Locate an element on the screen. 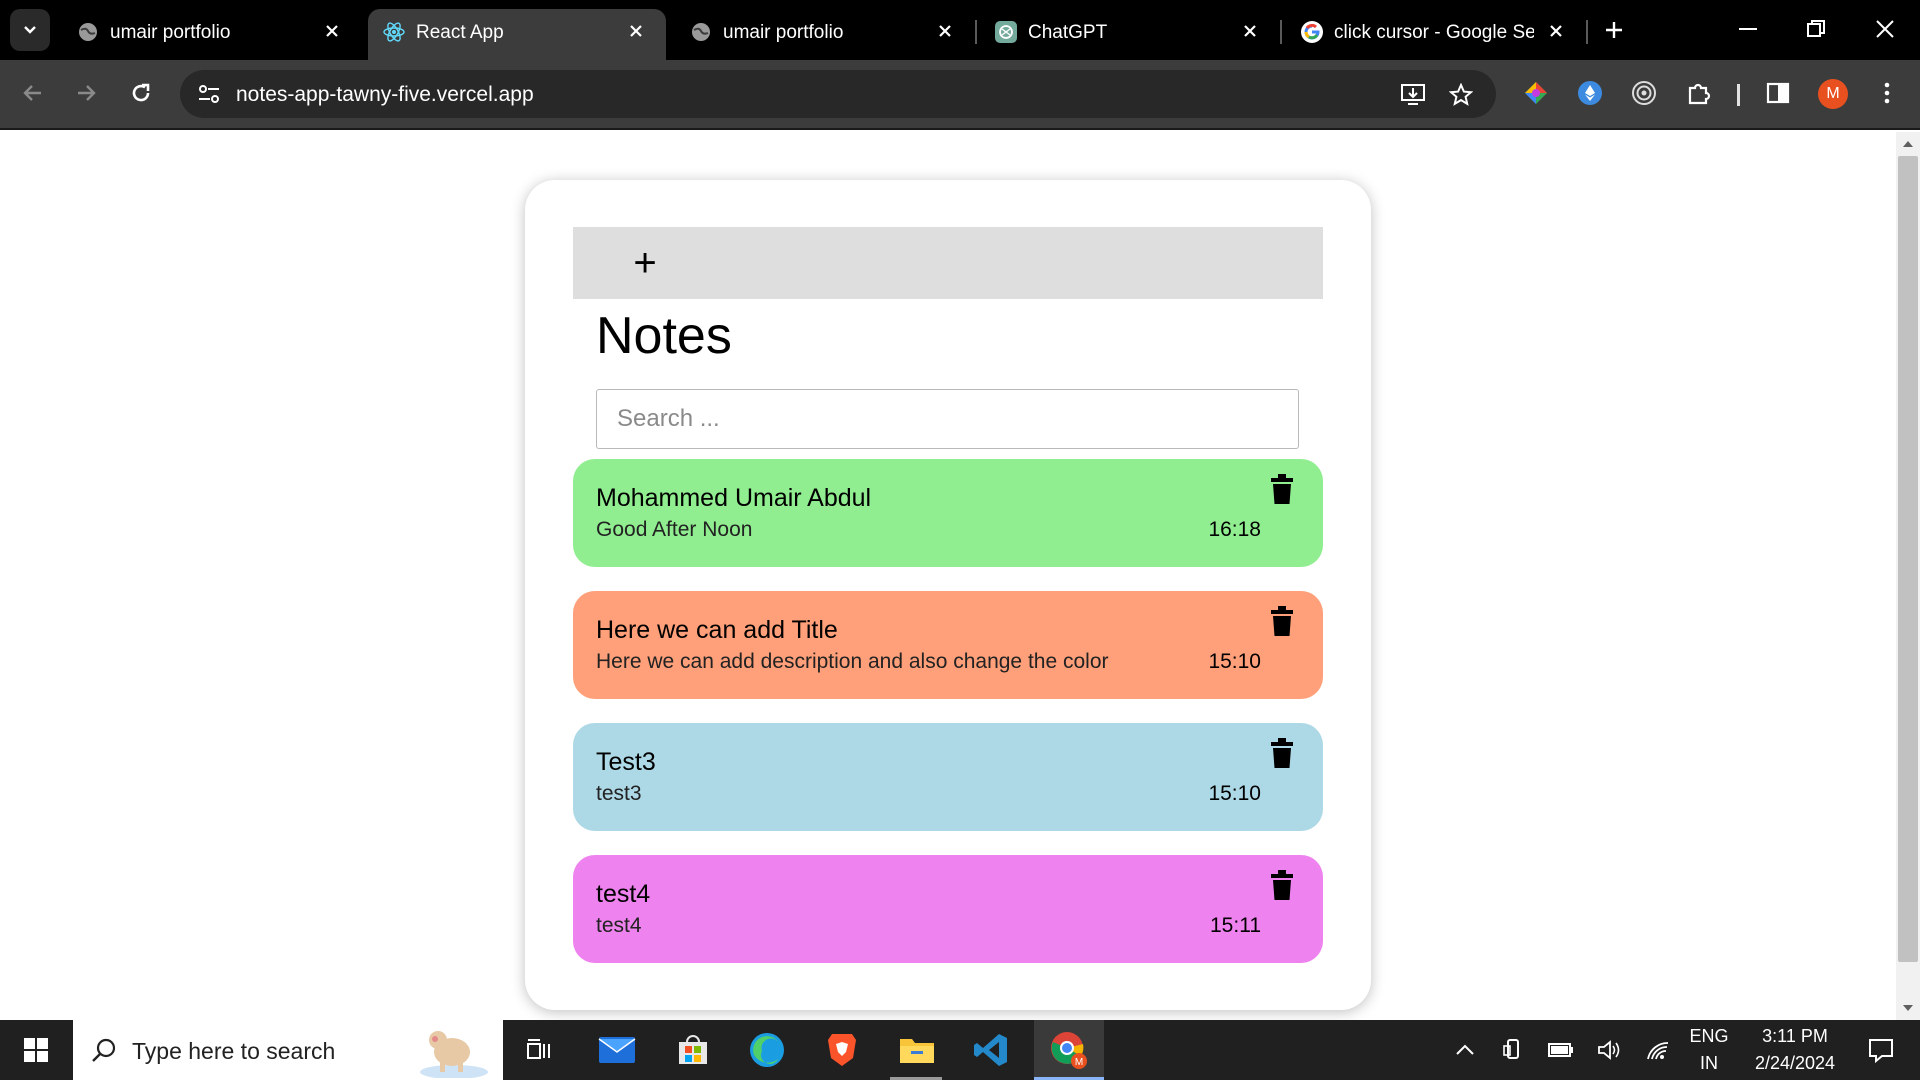 This screenshot has height=1080, width=1920. chatgpt-icon is located at coordinates (1006, 32).